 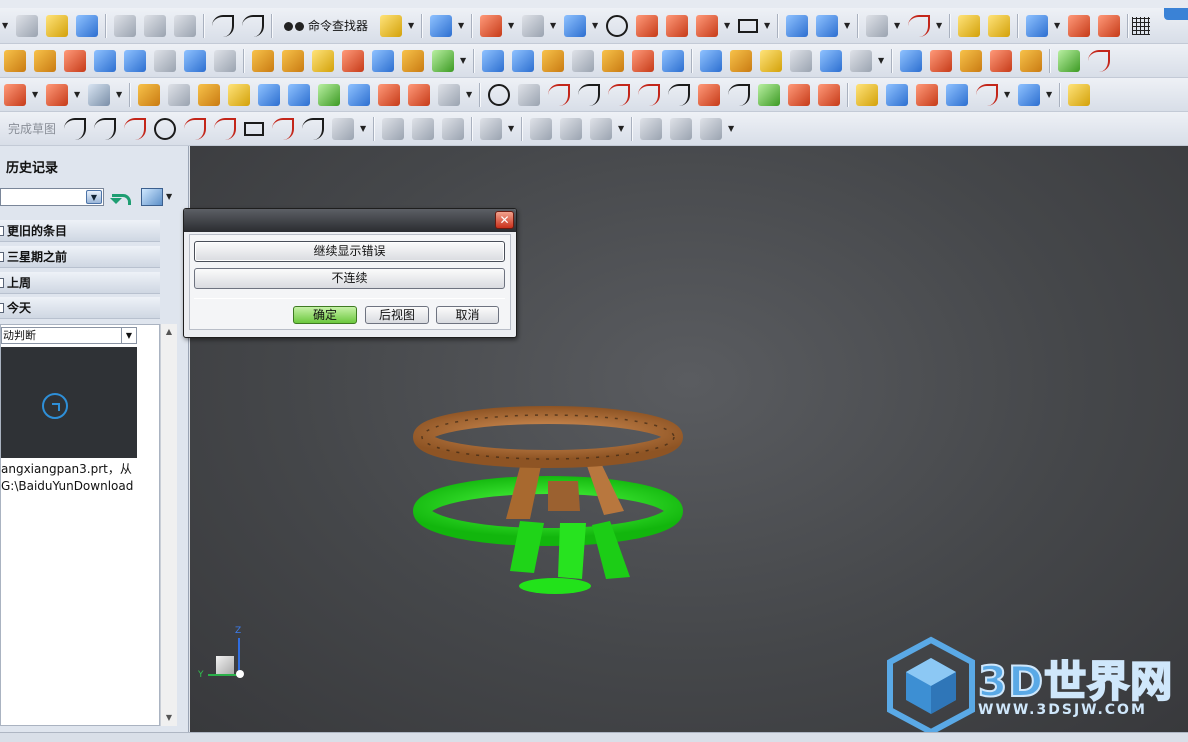 I want to click on layout-icon, so click(x=748, y=25).